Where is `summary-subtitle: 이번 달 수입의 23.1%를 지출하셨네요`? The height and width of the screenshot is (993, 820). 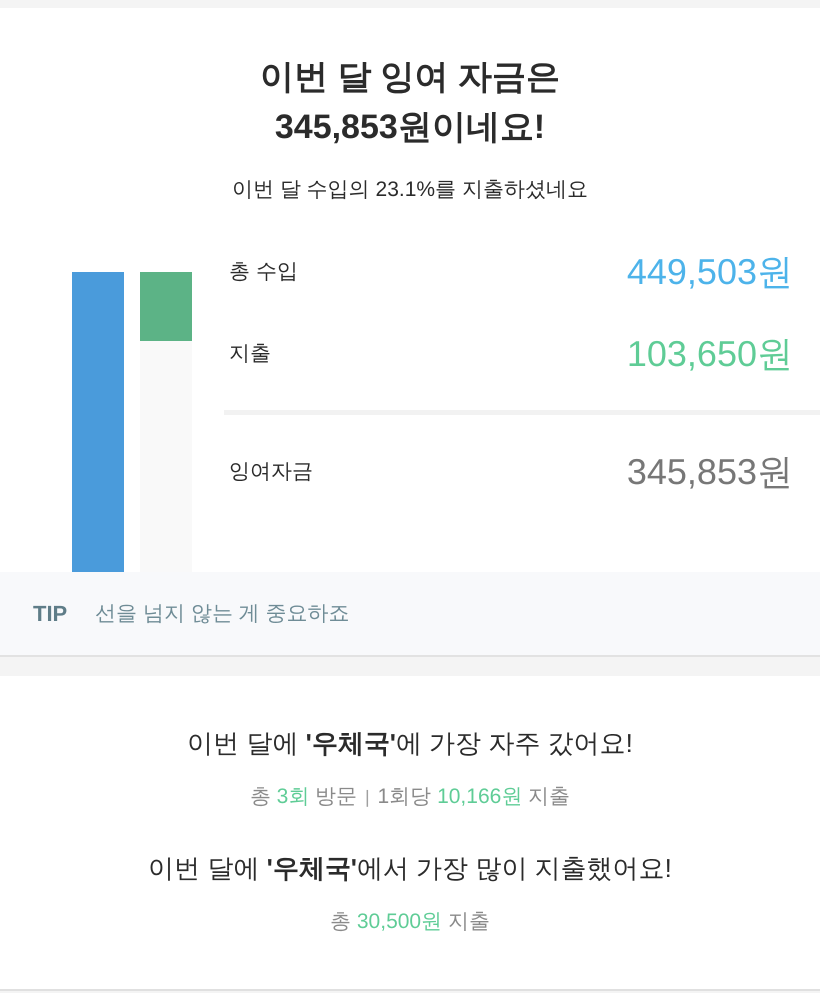 summary-subtitle: 이번 달 수입의 23.1%를 지출하셨네요 is located at coordinates (410, 190).